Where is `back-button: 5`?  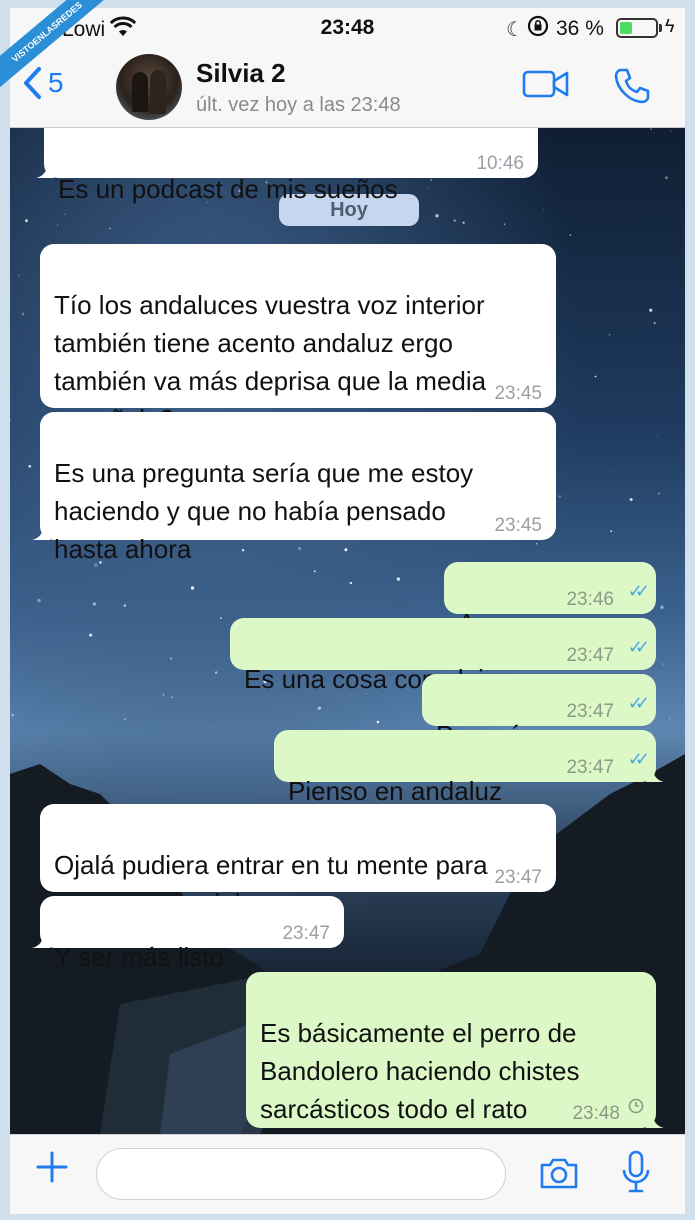 back-button: 5 is located at coordinates (43, 83).